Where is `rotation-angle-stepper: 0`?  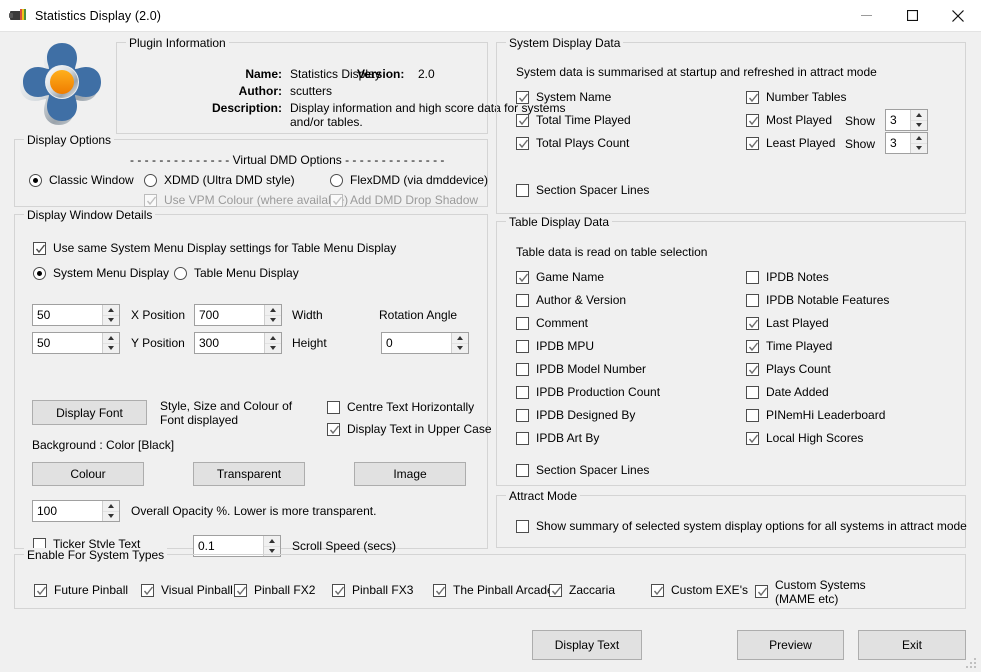 rotation-angle-stepper: 0 is located at coordinates (425, 343).